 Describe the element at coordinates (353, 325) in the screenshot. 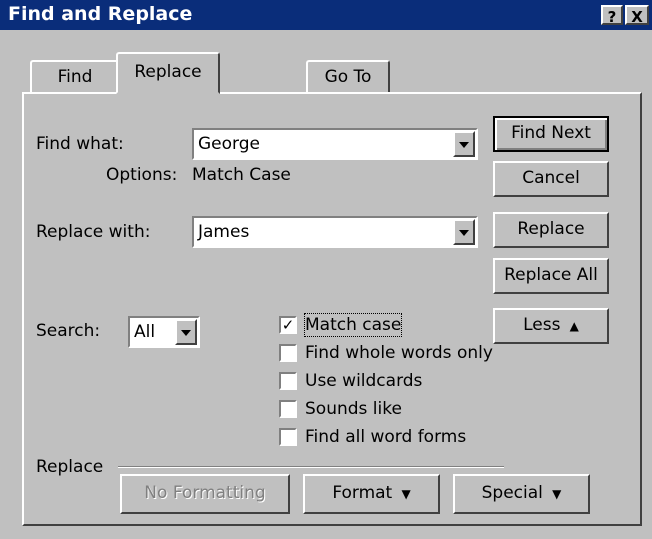

I see `match-case-label: Match case` at that location.